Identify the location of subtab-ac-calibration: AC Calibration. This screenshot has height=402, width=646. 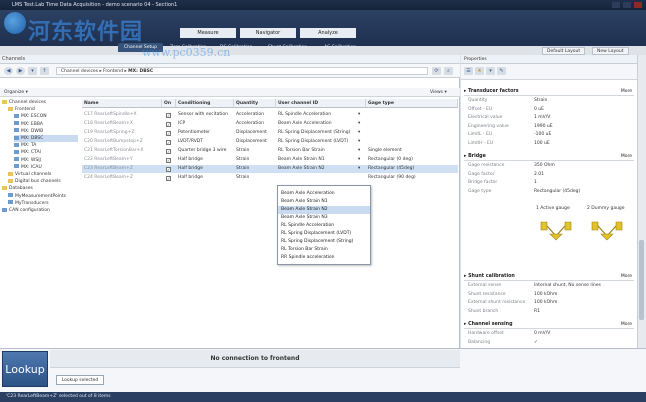
(340, 47).